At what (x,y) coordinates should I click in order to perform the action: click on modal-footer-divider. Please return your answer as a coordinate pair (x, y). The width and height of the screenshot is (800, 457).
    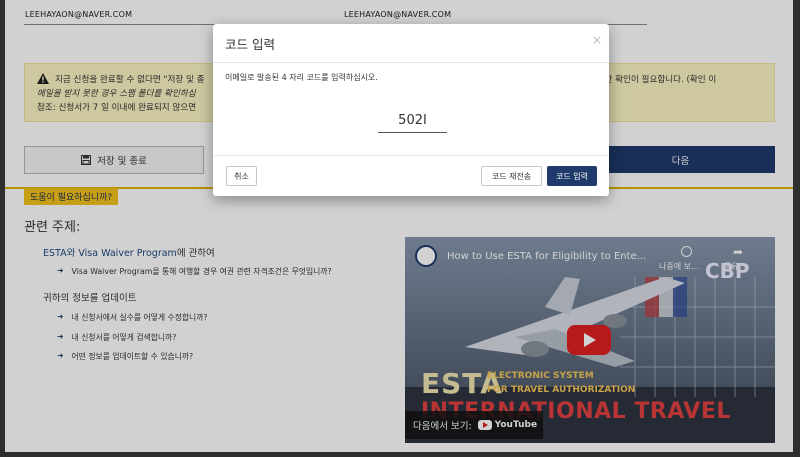
    Looking at the image, I should click on (411, 155).